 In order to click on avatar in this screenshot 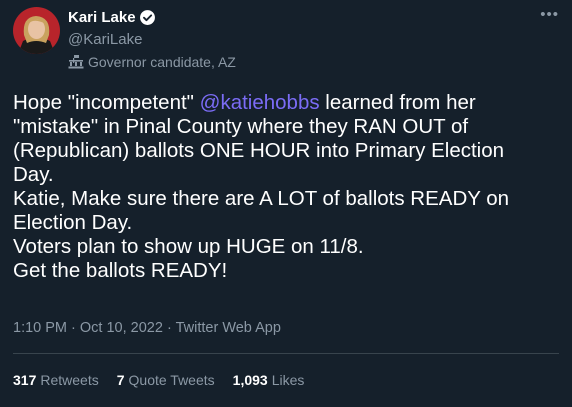, I will do `click(36, 30)`.